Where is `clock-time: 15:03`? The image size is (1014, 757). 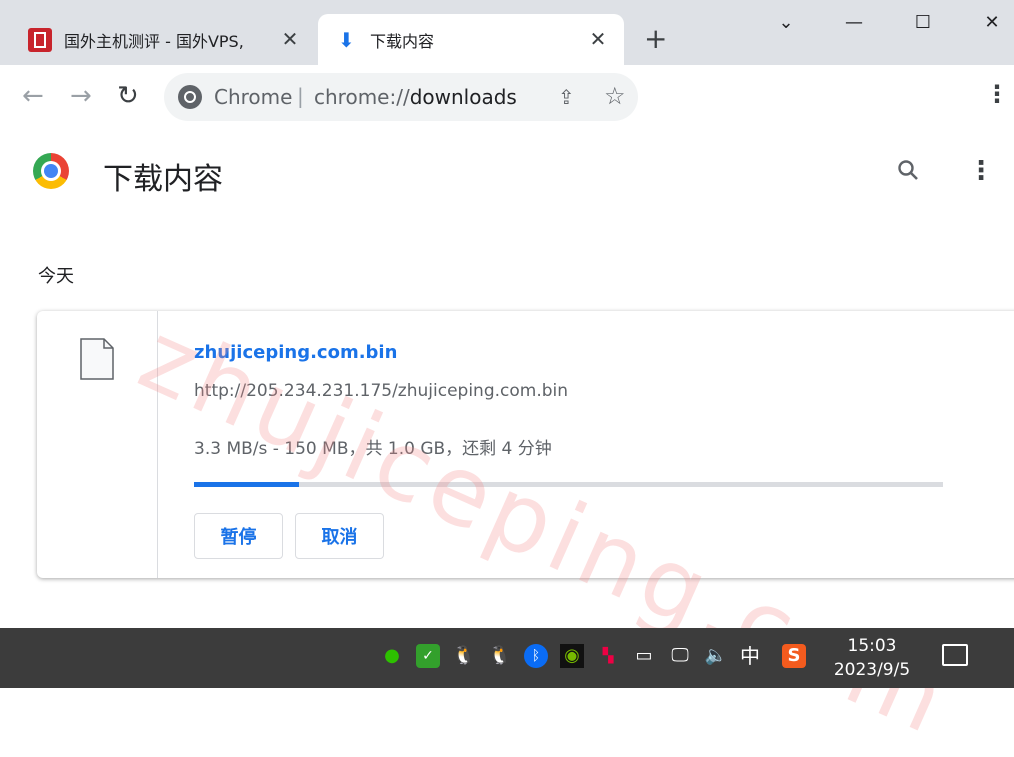 clock-time: 15:03 is located at coordinates (872, 646).